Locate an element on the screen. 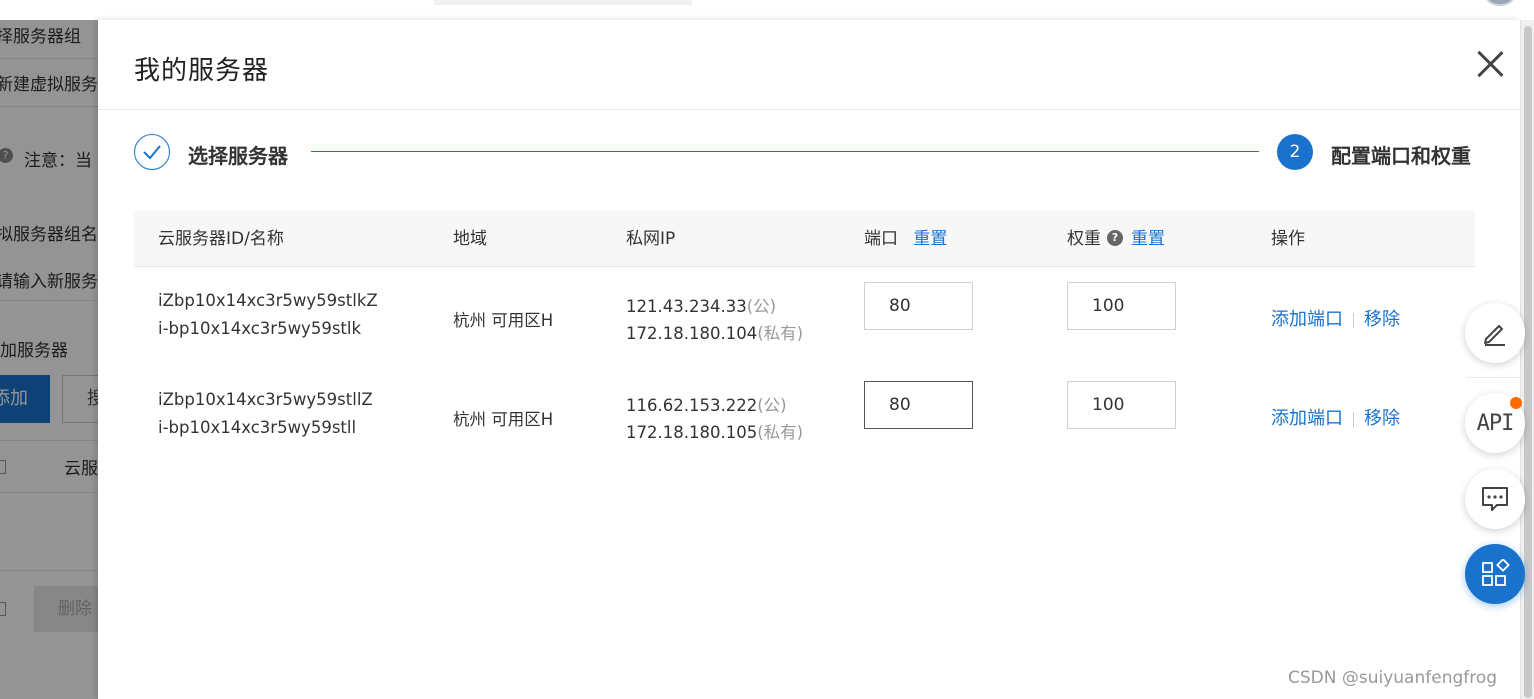 The image size is (1534, 699). step-done-indicator is located at coordinates (152, 152).